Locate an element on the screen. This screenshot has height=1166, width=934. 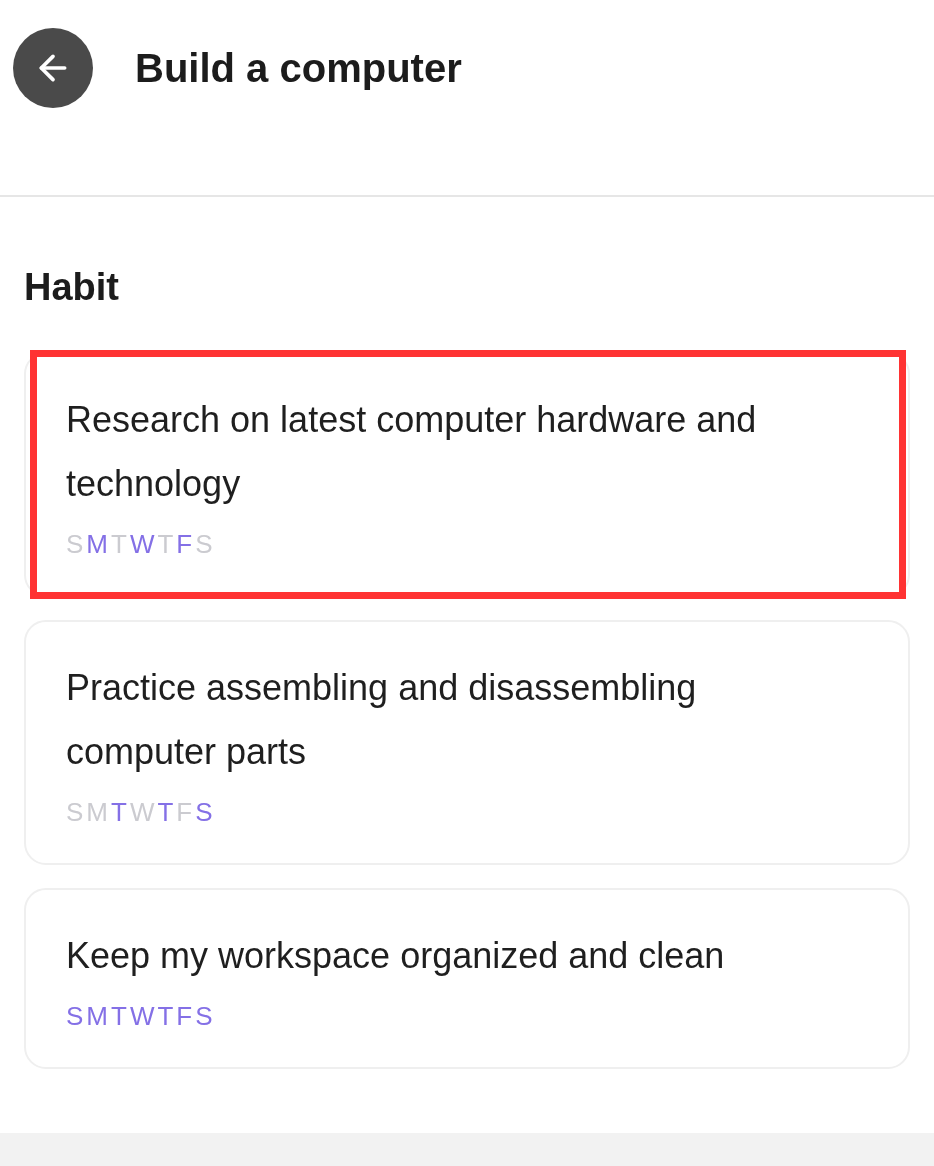
habit-title: Keep my workspace organized and clean is located at coordinates (396, 956).